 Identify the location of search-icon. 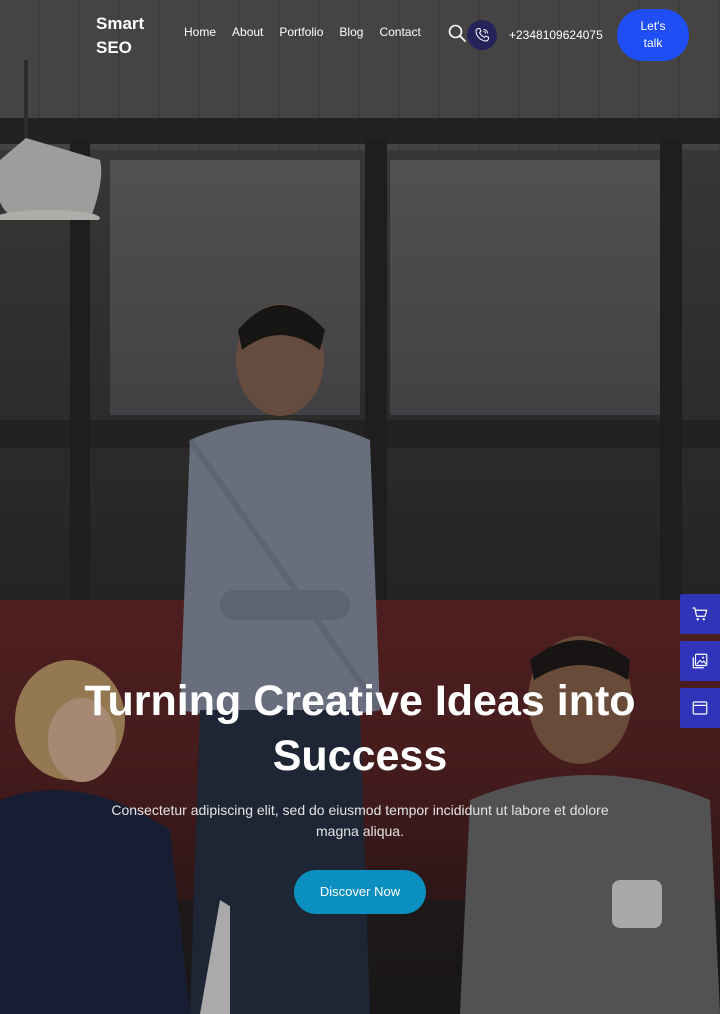
(457, 33).